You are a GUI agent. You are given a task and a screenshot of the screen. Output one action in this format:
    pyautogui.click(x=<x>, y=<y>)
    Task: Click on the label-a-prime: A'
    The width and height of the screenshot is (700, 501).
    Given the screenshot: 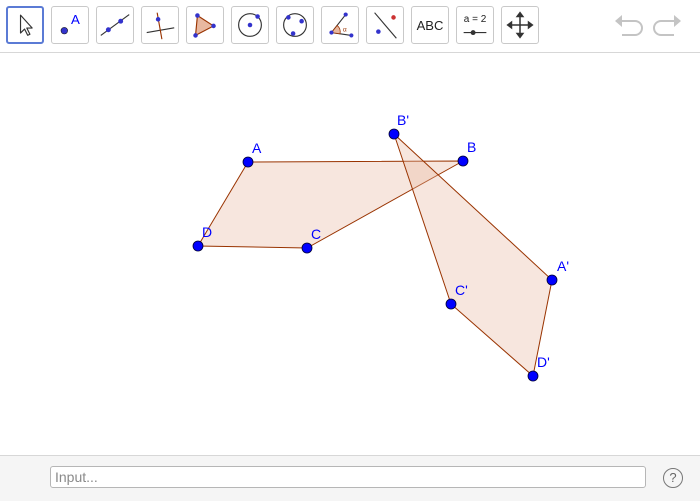 What is the action you would take?
    pyautogui.click(x=563, y=266)
    